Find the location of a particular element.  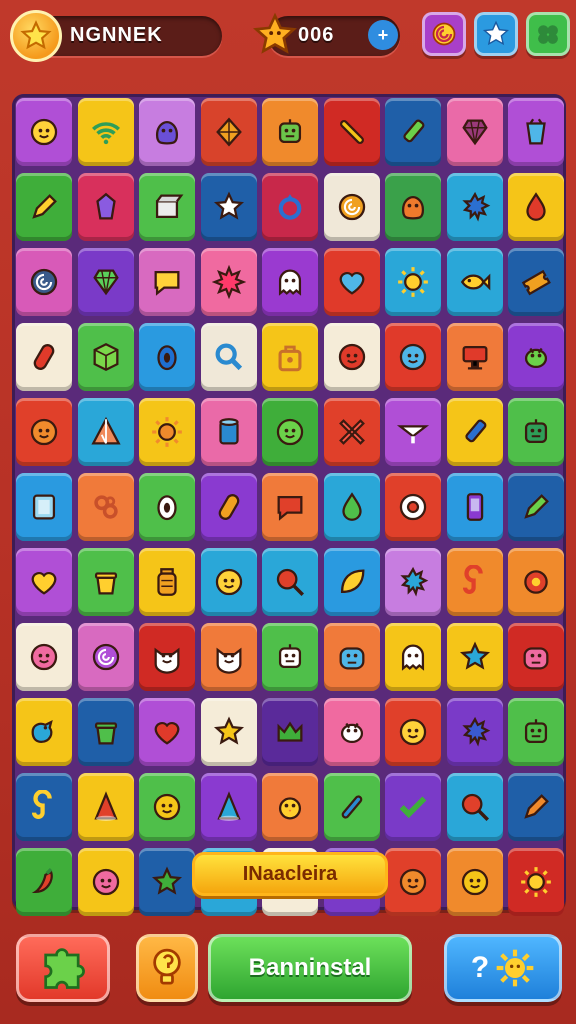

settings-button is located at coordinates (548, 34).